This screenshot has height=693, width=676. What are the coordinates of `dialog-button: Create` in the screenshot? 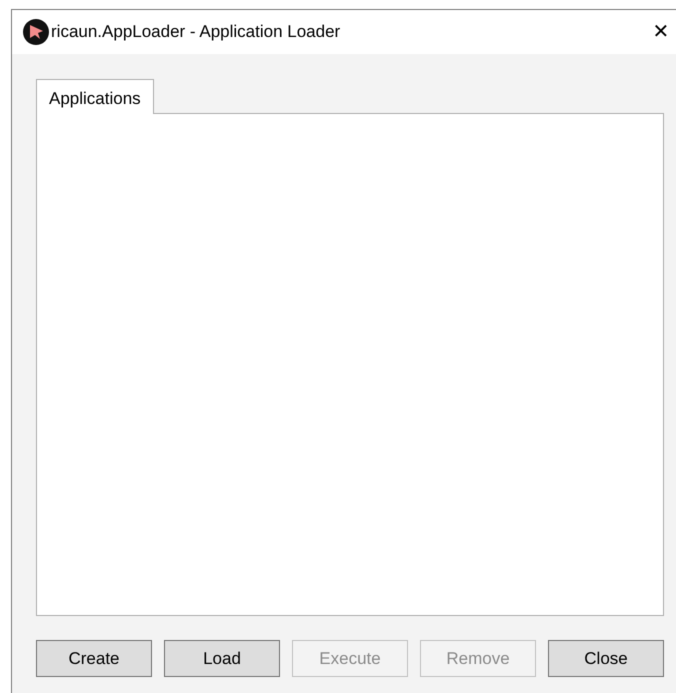 It's located at (94, 658).